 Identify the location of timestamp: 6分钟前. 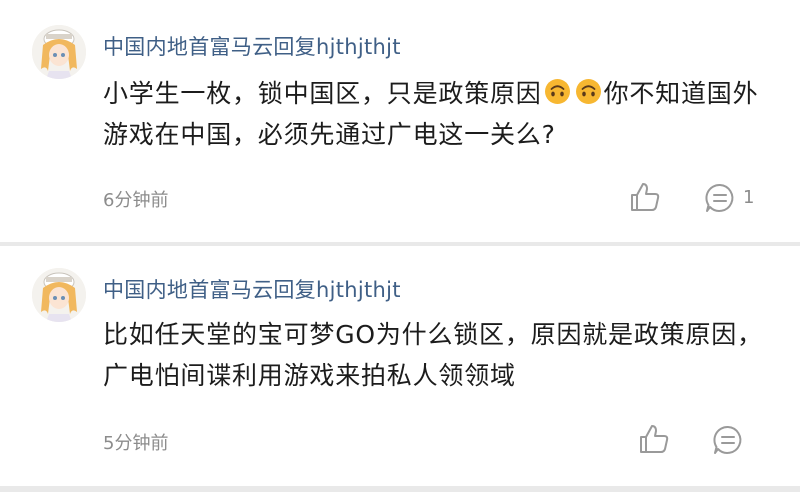
(136, 200).